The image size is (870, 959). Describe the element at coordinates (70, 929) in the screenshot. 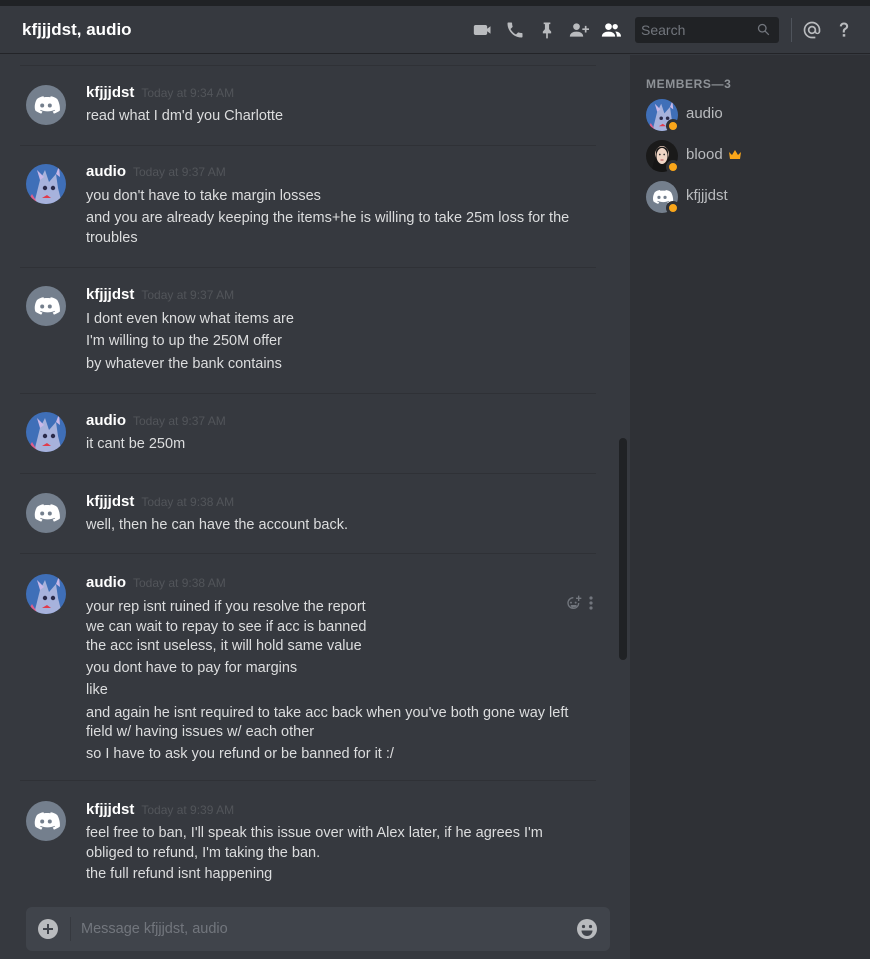

I see `composer-divider` at that location.